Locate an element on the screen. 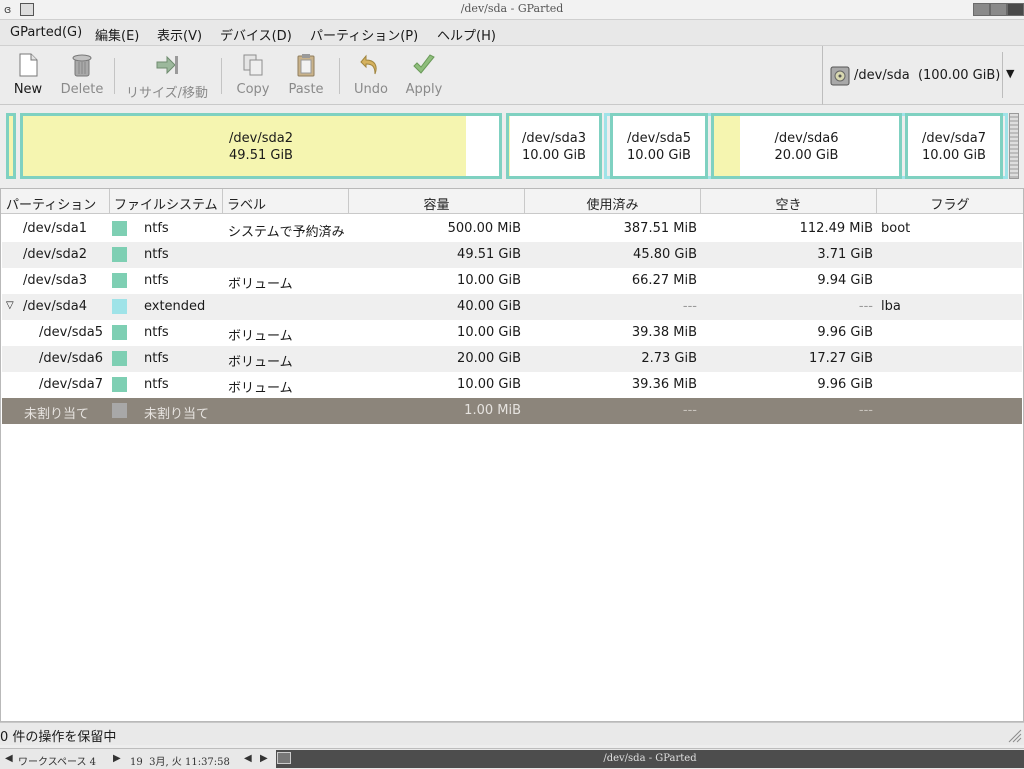 This screenshot has width=1024, height=769. close-button is located at coordinates (1015, 9).